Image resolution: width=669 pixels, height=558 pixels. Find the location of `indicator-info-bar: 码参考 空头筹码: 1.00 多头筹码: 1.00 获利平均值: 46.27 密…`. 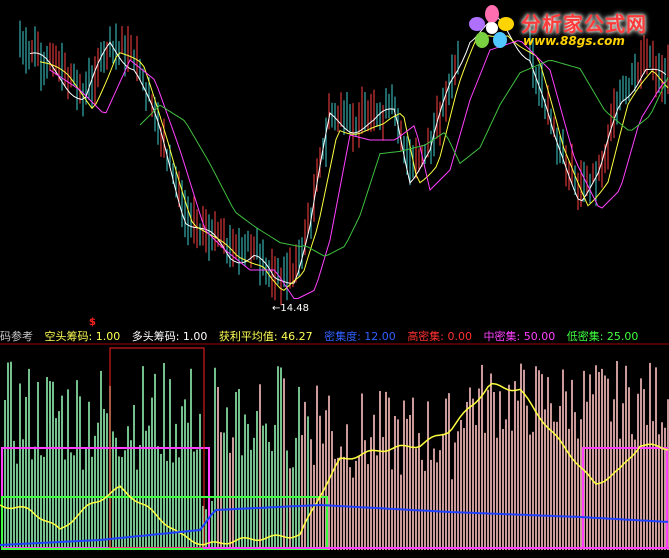

indicator-info-bar: 码参考 空头筹码: 1.00 多头筹码: 1.00 获利平均值: 46.27 密… is located at coordinates (334, 336).